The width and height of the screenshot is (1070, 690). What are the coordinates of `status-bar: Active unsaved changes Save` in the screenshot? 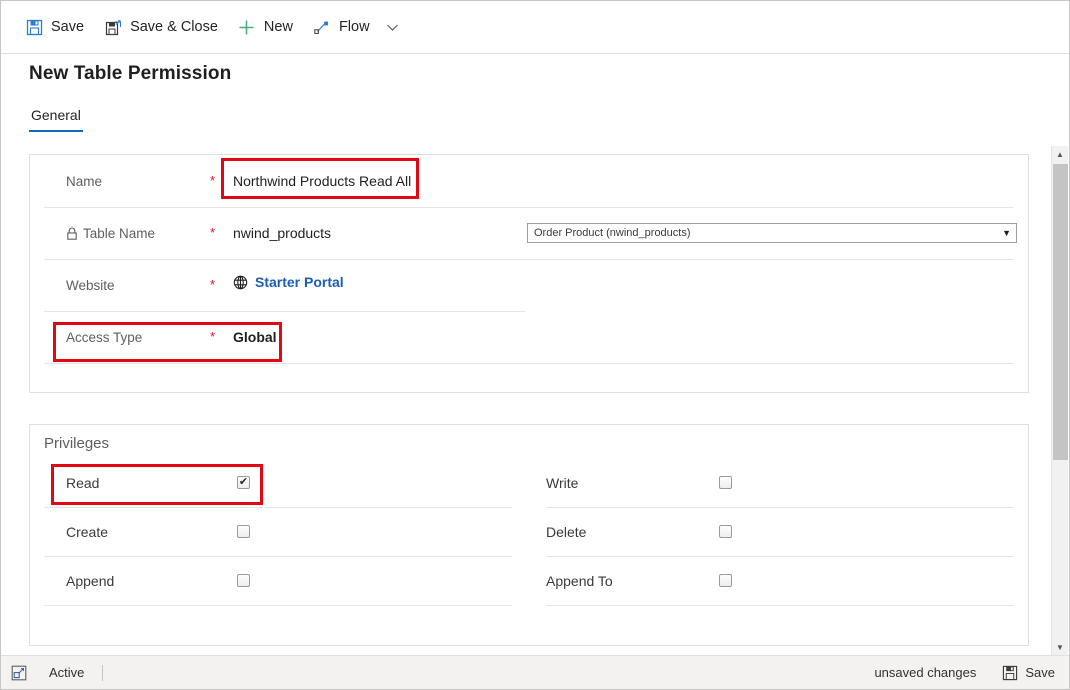 It's located at (535, 672).